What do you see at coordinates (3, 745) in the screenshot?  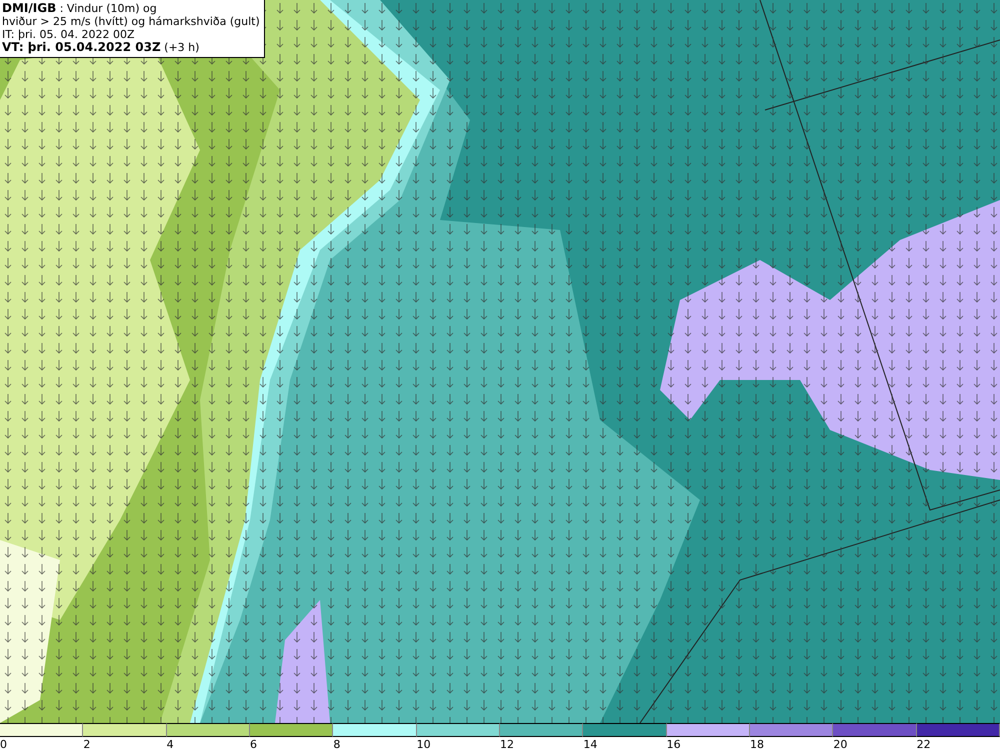 I see `legend-tick-label: 0` at bounding box center [3, 745].